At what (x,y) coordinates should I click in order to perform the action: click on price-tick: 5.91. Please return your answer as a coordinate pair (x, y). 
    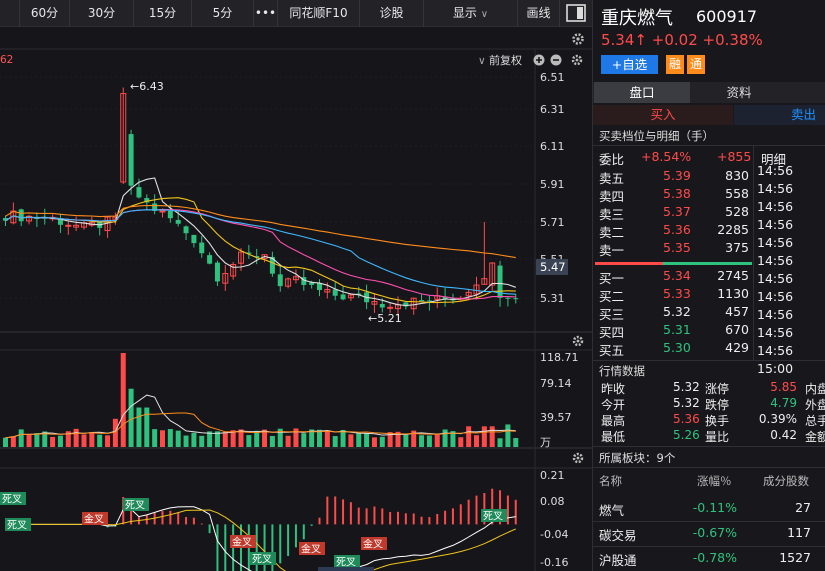
    Looking at the image, I should click on (552, 184).